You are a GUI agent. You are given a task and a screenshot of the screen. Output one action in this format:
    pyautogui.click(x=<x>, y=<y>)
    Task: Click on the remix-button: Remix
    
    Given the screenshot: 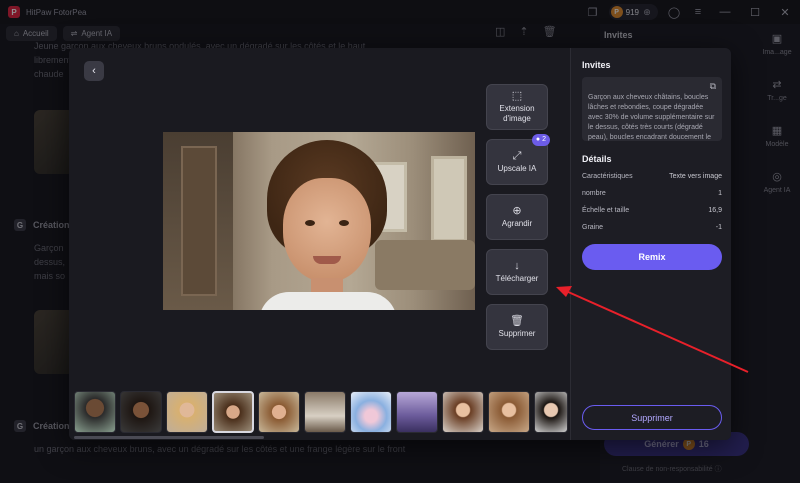 What is the action you would take?
    pyautogui.click(x=652, y=257)
    